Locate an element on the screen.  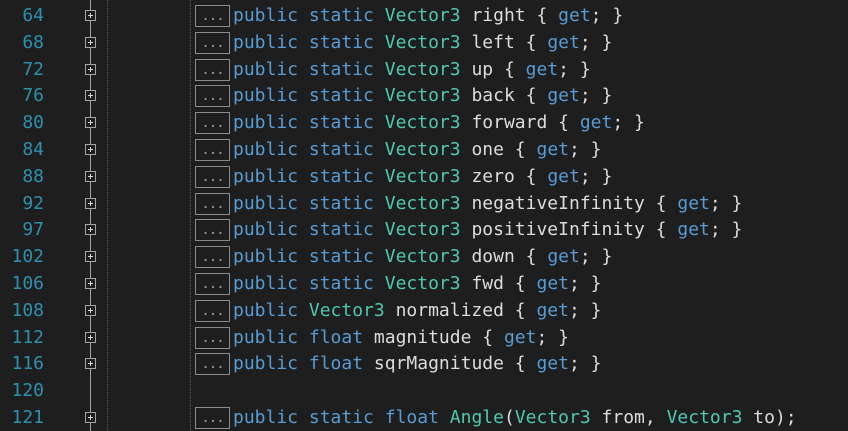
code-line: 76... public static Vector3 back { get; } is located at coordinates (424, 96).